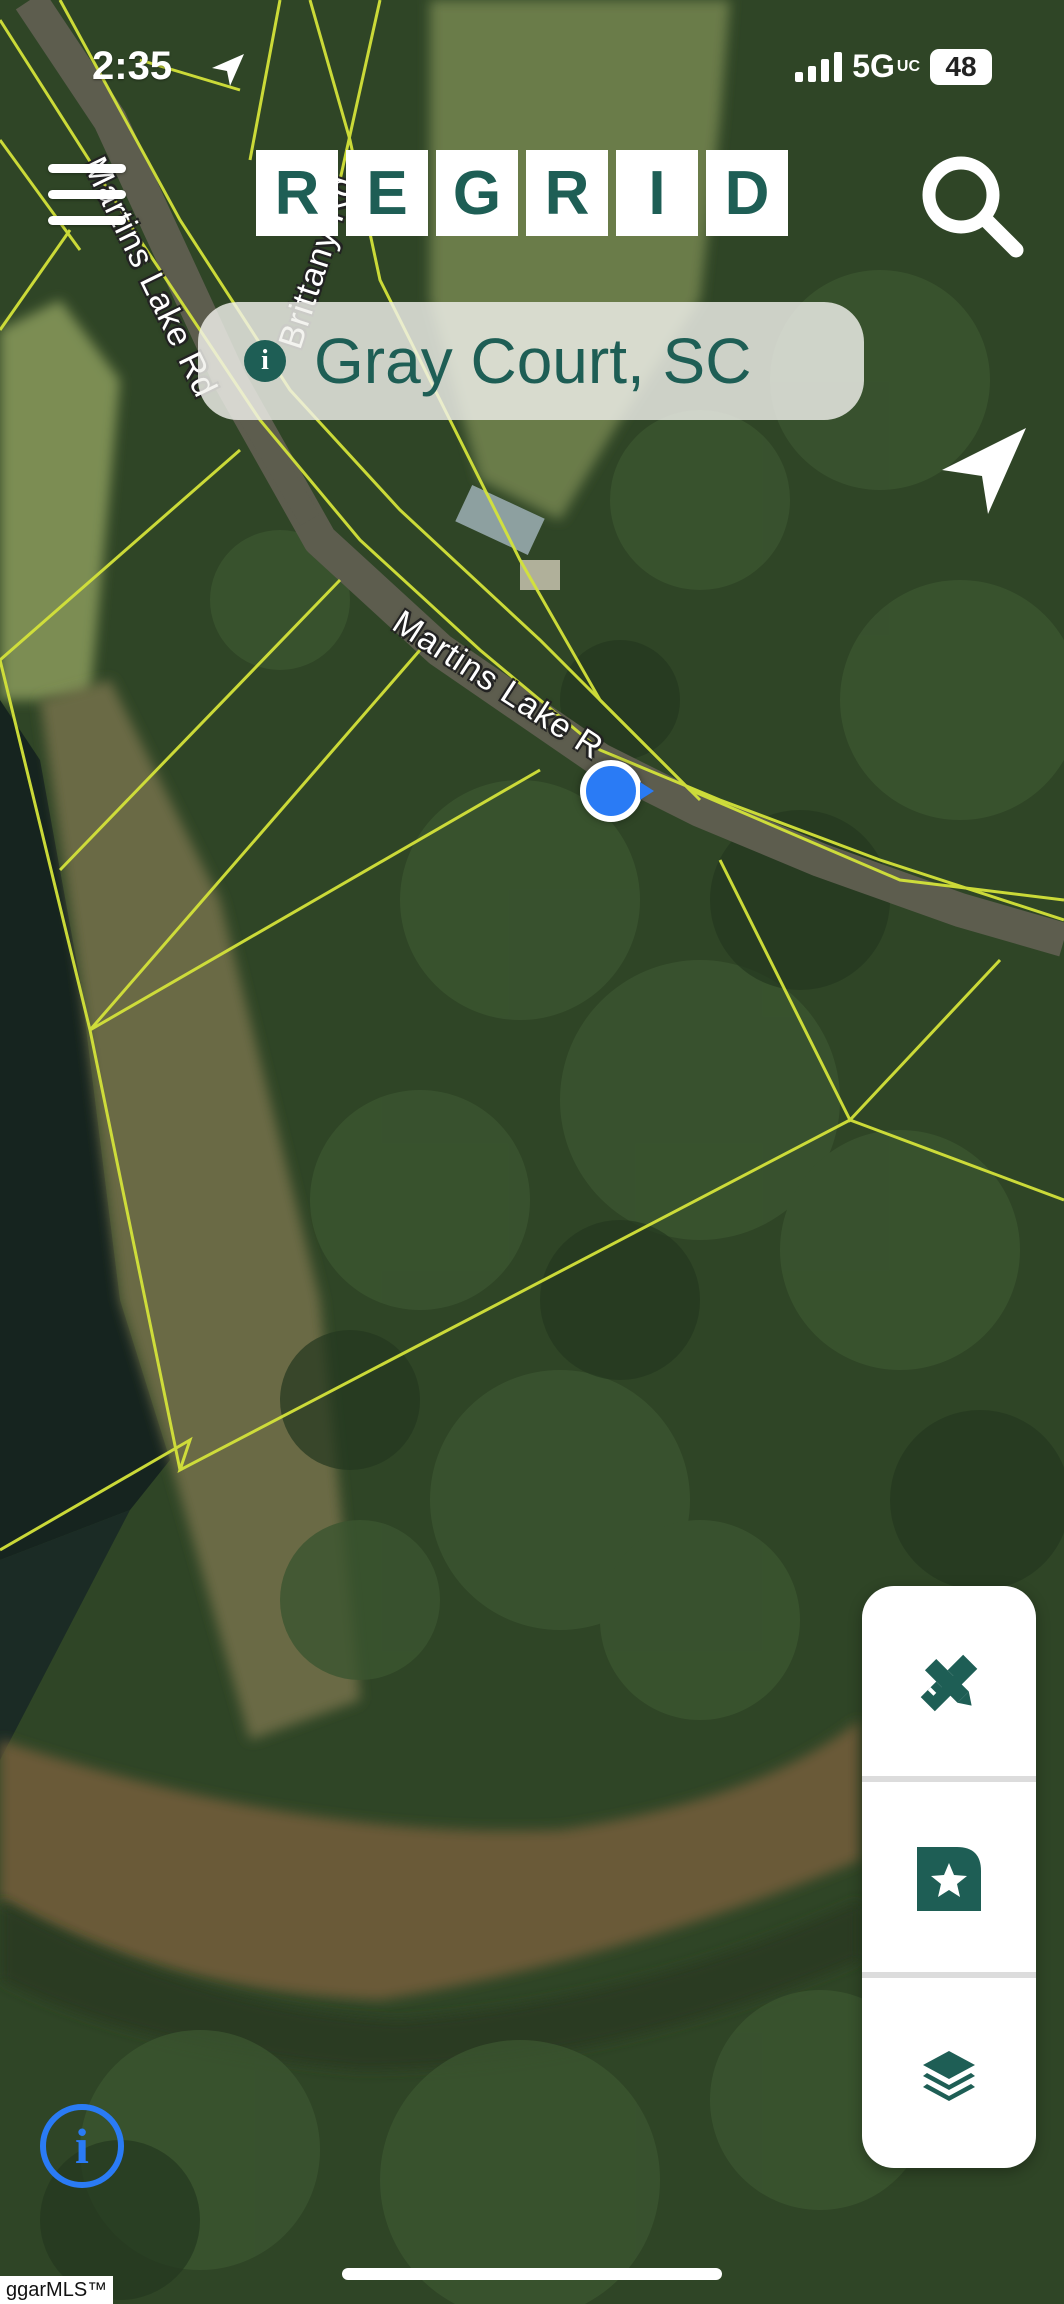  Describe the element at coordinates (647, 791) in the screenshot. I see `heading-arrow-icon` at that location.